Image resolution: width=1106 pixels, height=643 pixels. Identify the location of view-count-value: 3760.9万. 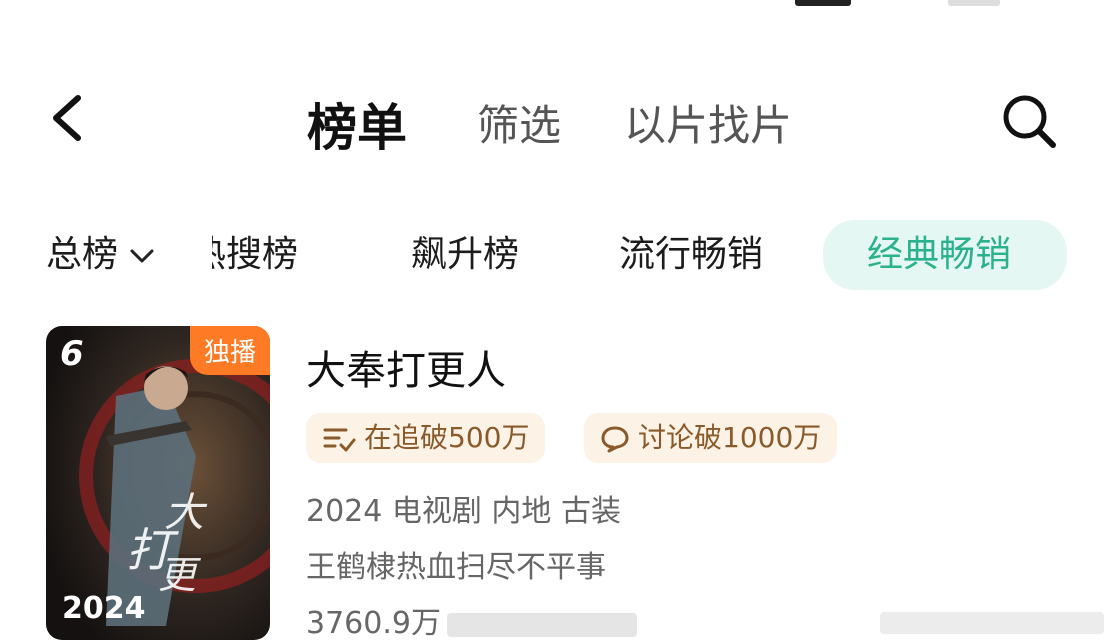
(373, 623).